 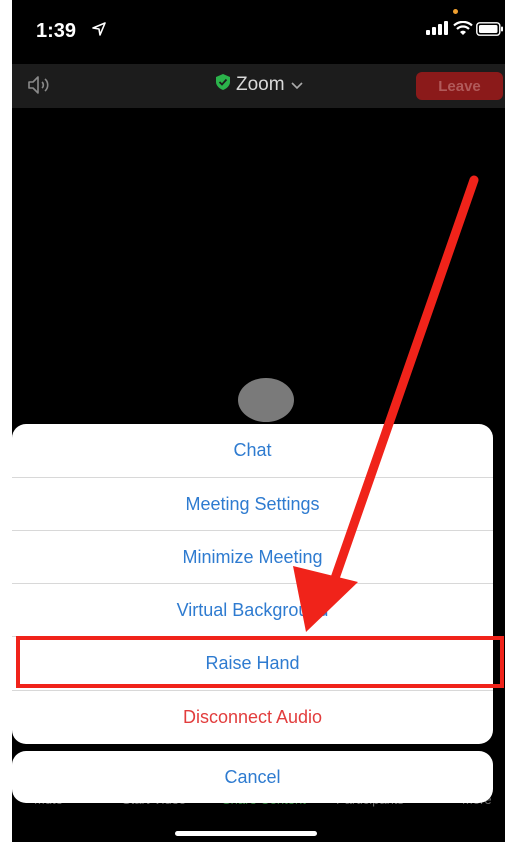 What do you see at coordinates (252, 777) in the screenshot?
I see `cancel-button: Cancel` at bounding box center [252, 777].